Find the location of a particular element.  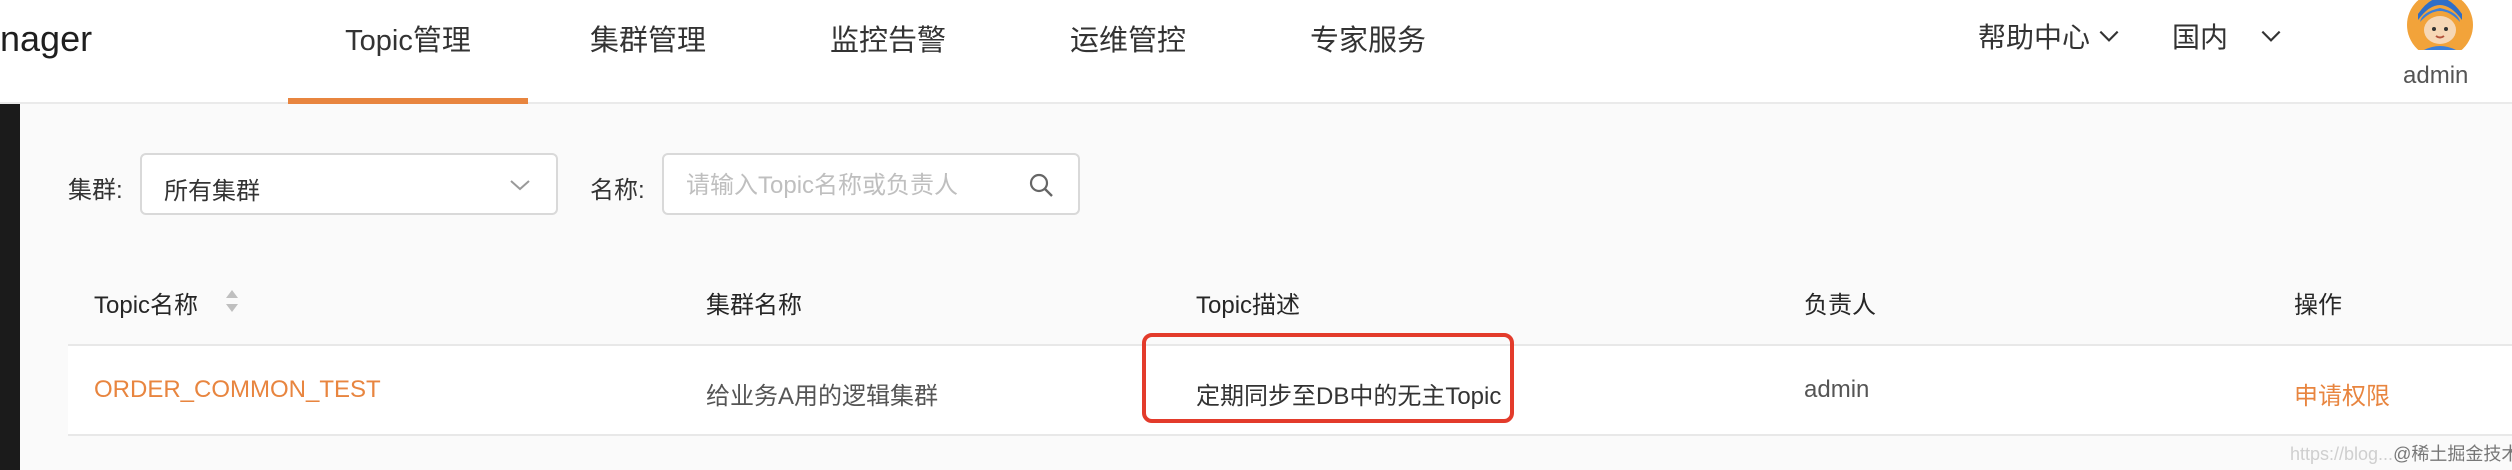

region-menu: 国内 is located at coordinates (2228, 36).